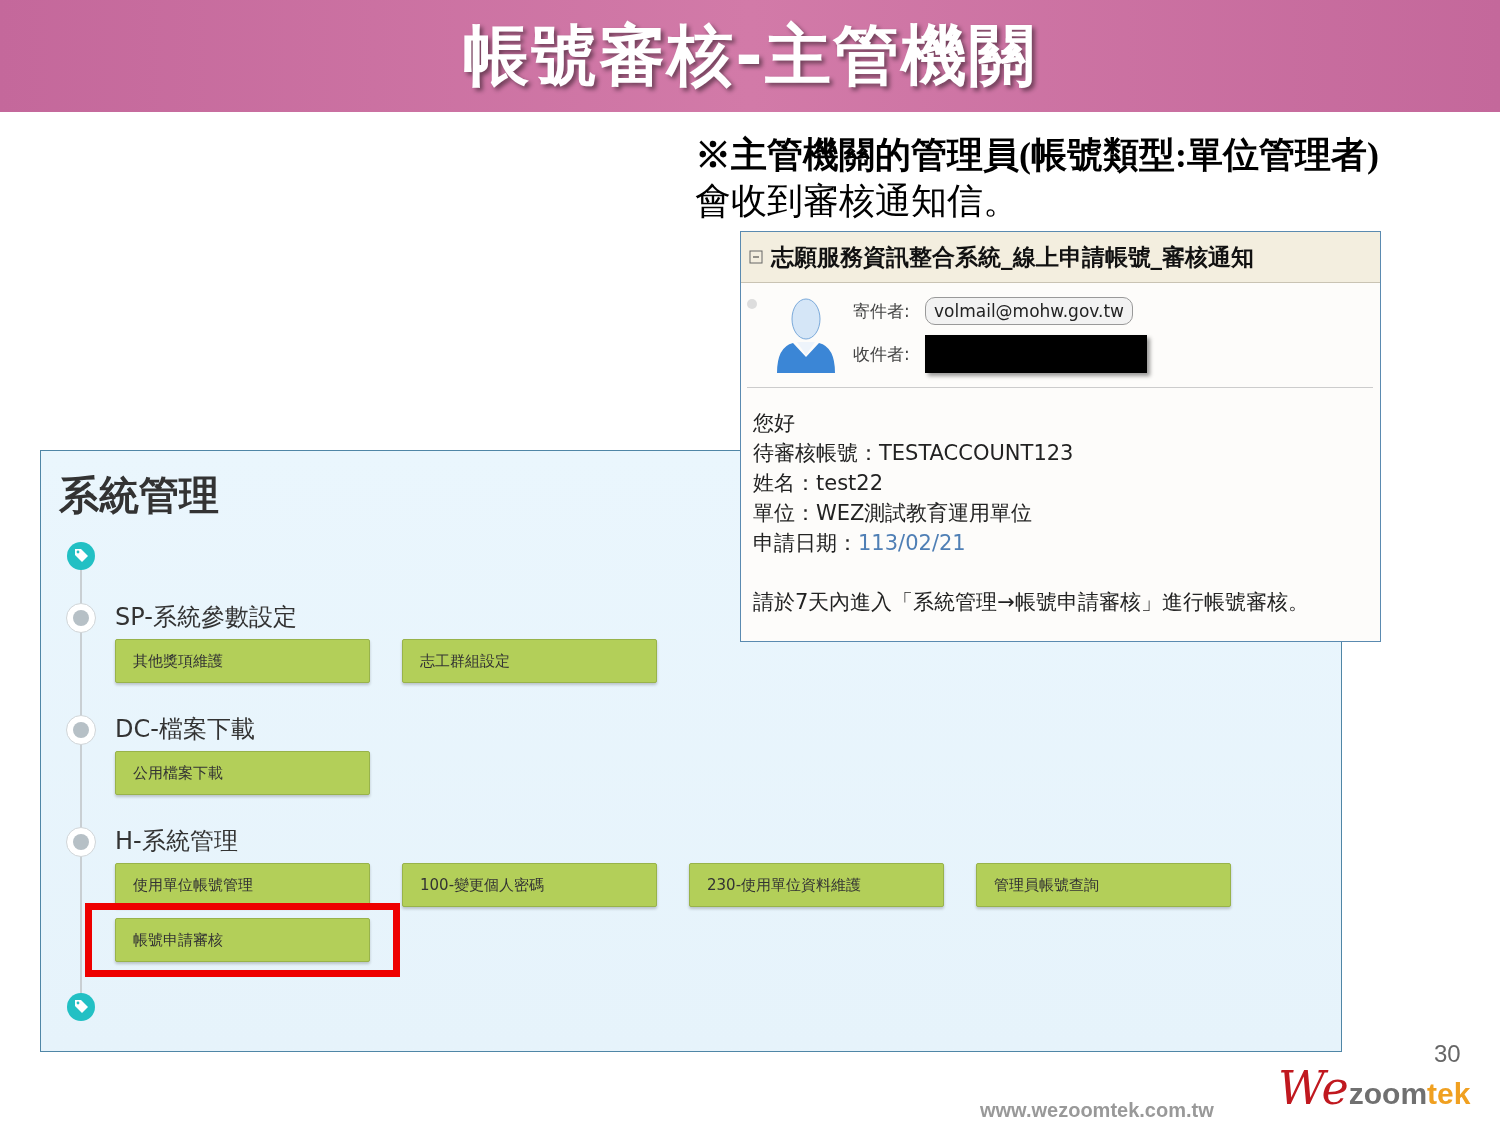  What do you see at coordinates (750, 56) in the screenshot?
I see `slide-title: 帳號審核-主管機關` at bounding box center [750, 56].